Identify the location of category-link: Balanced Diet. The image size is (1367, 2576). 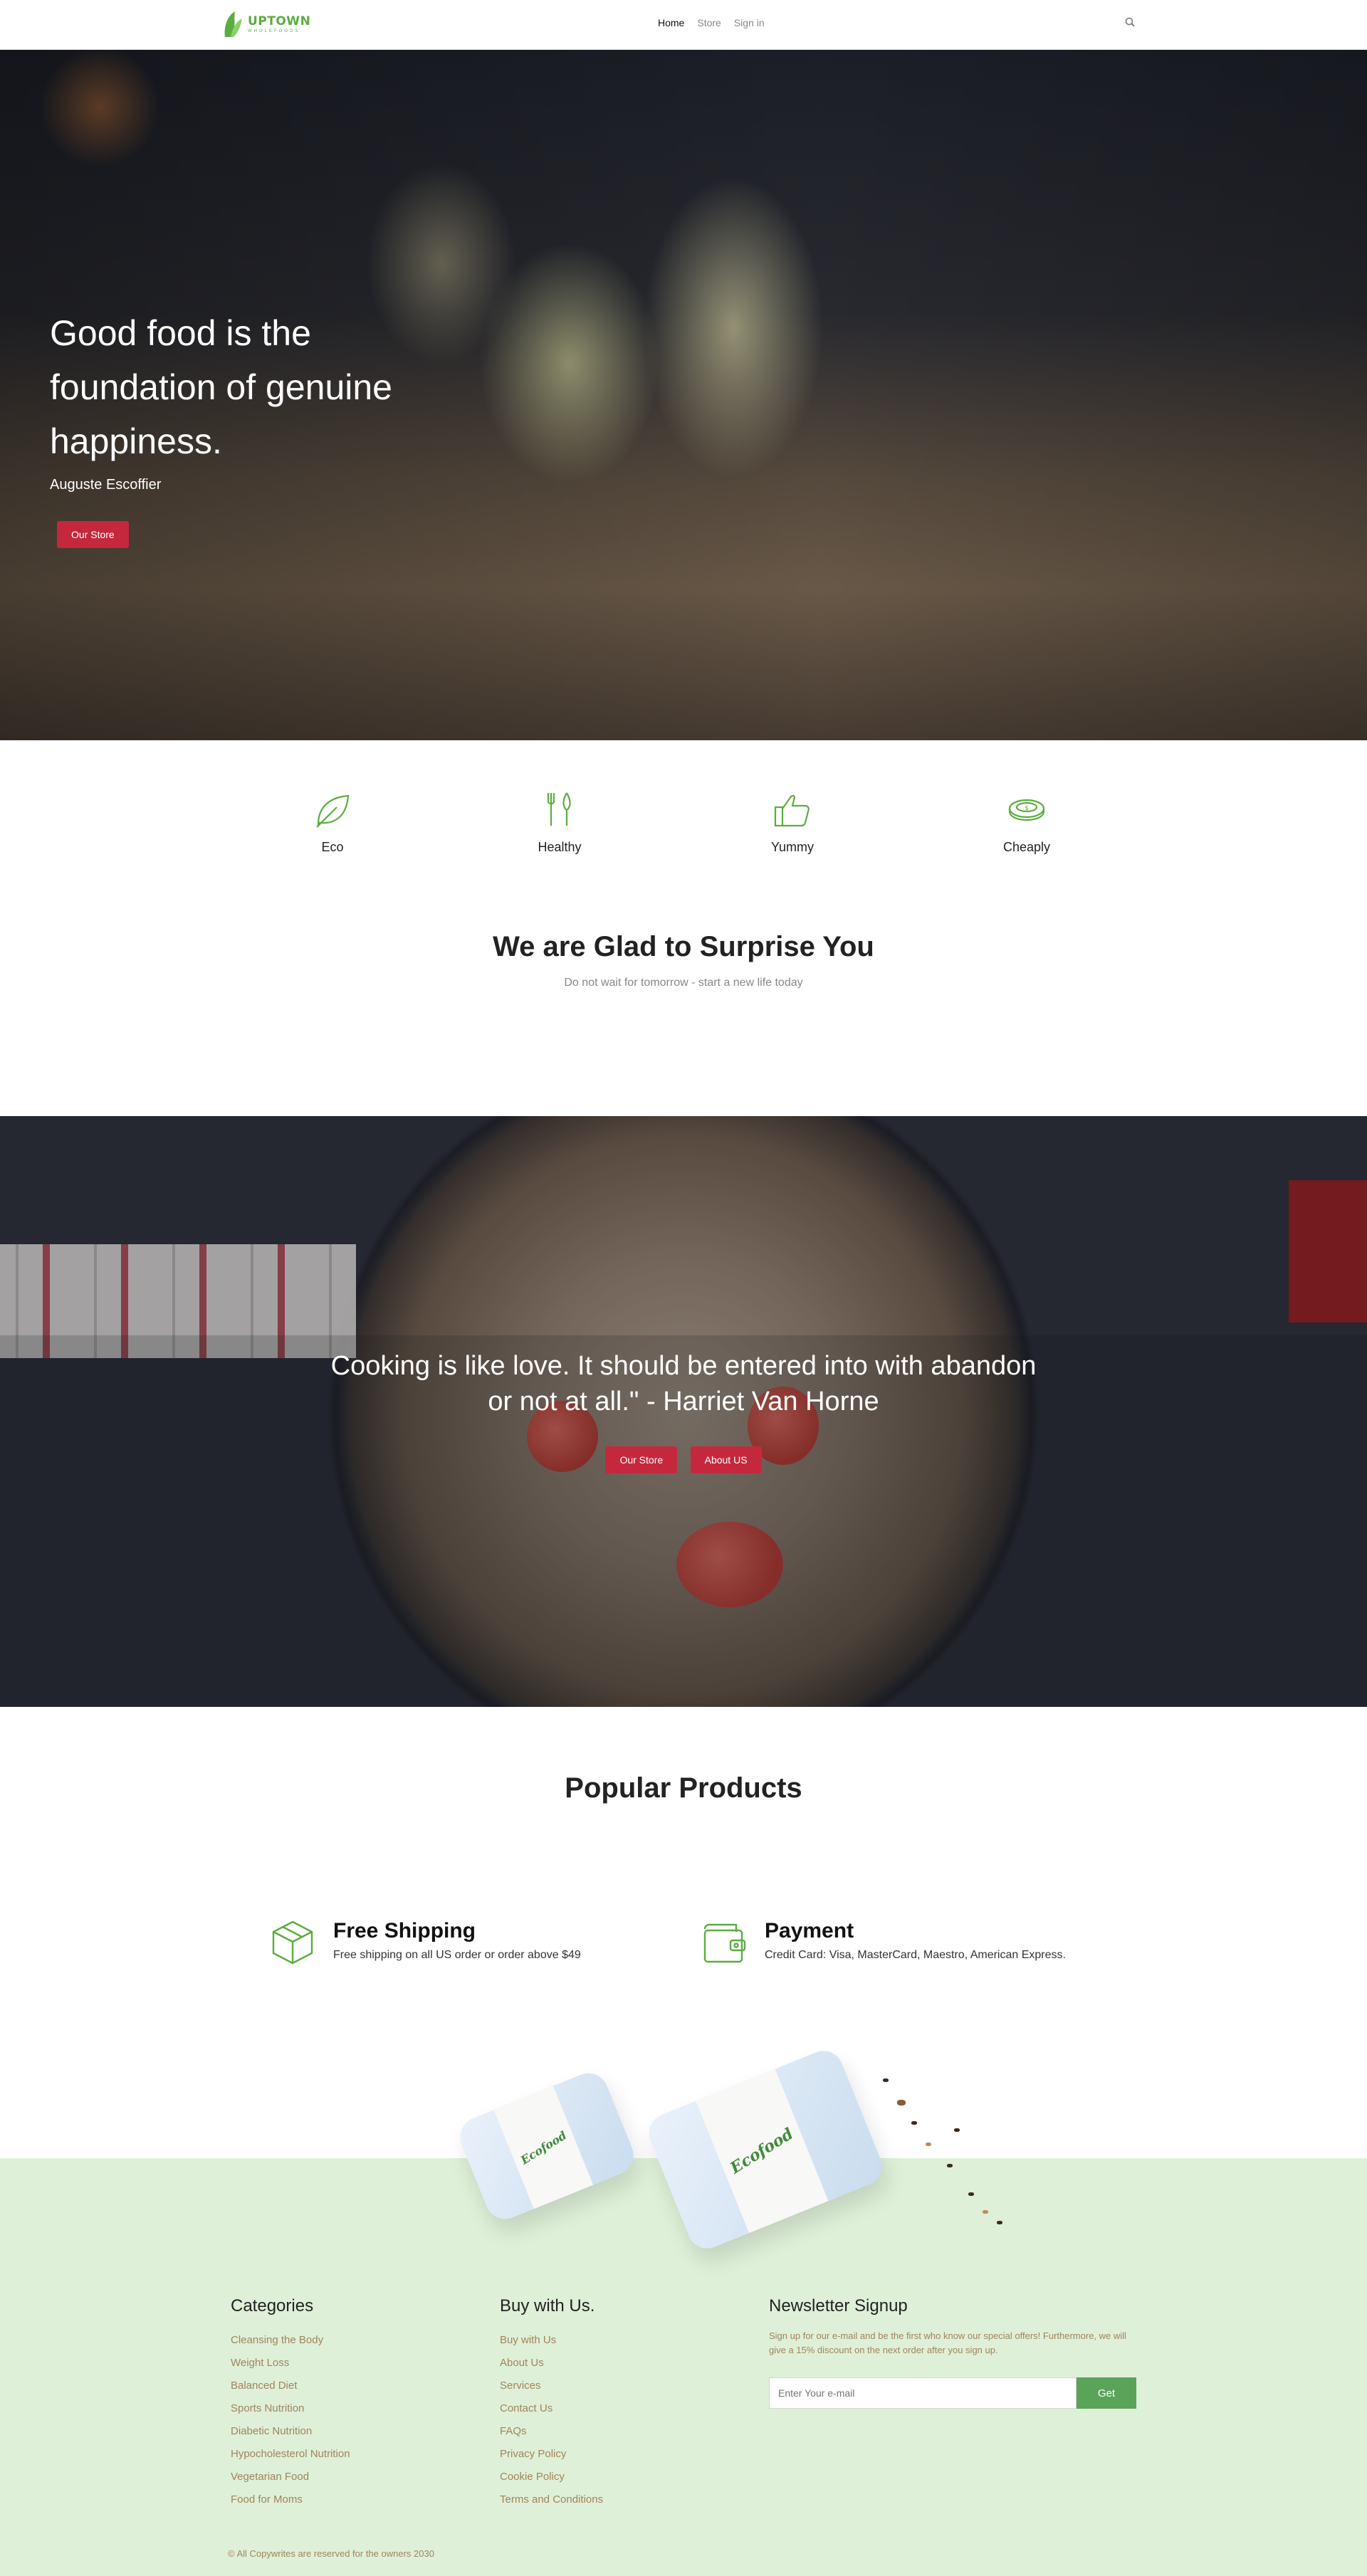
(290, 2386).